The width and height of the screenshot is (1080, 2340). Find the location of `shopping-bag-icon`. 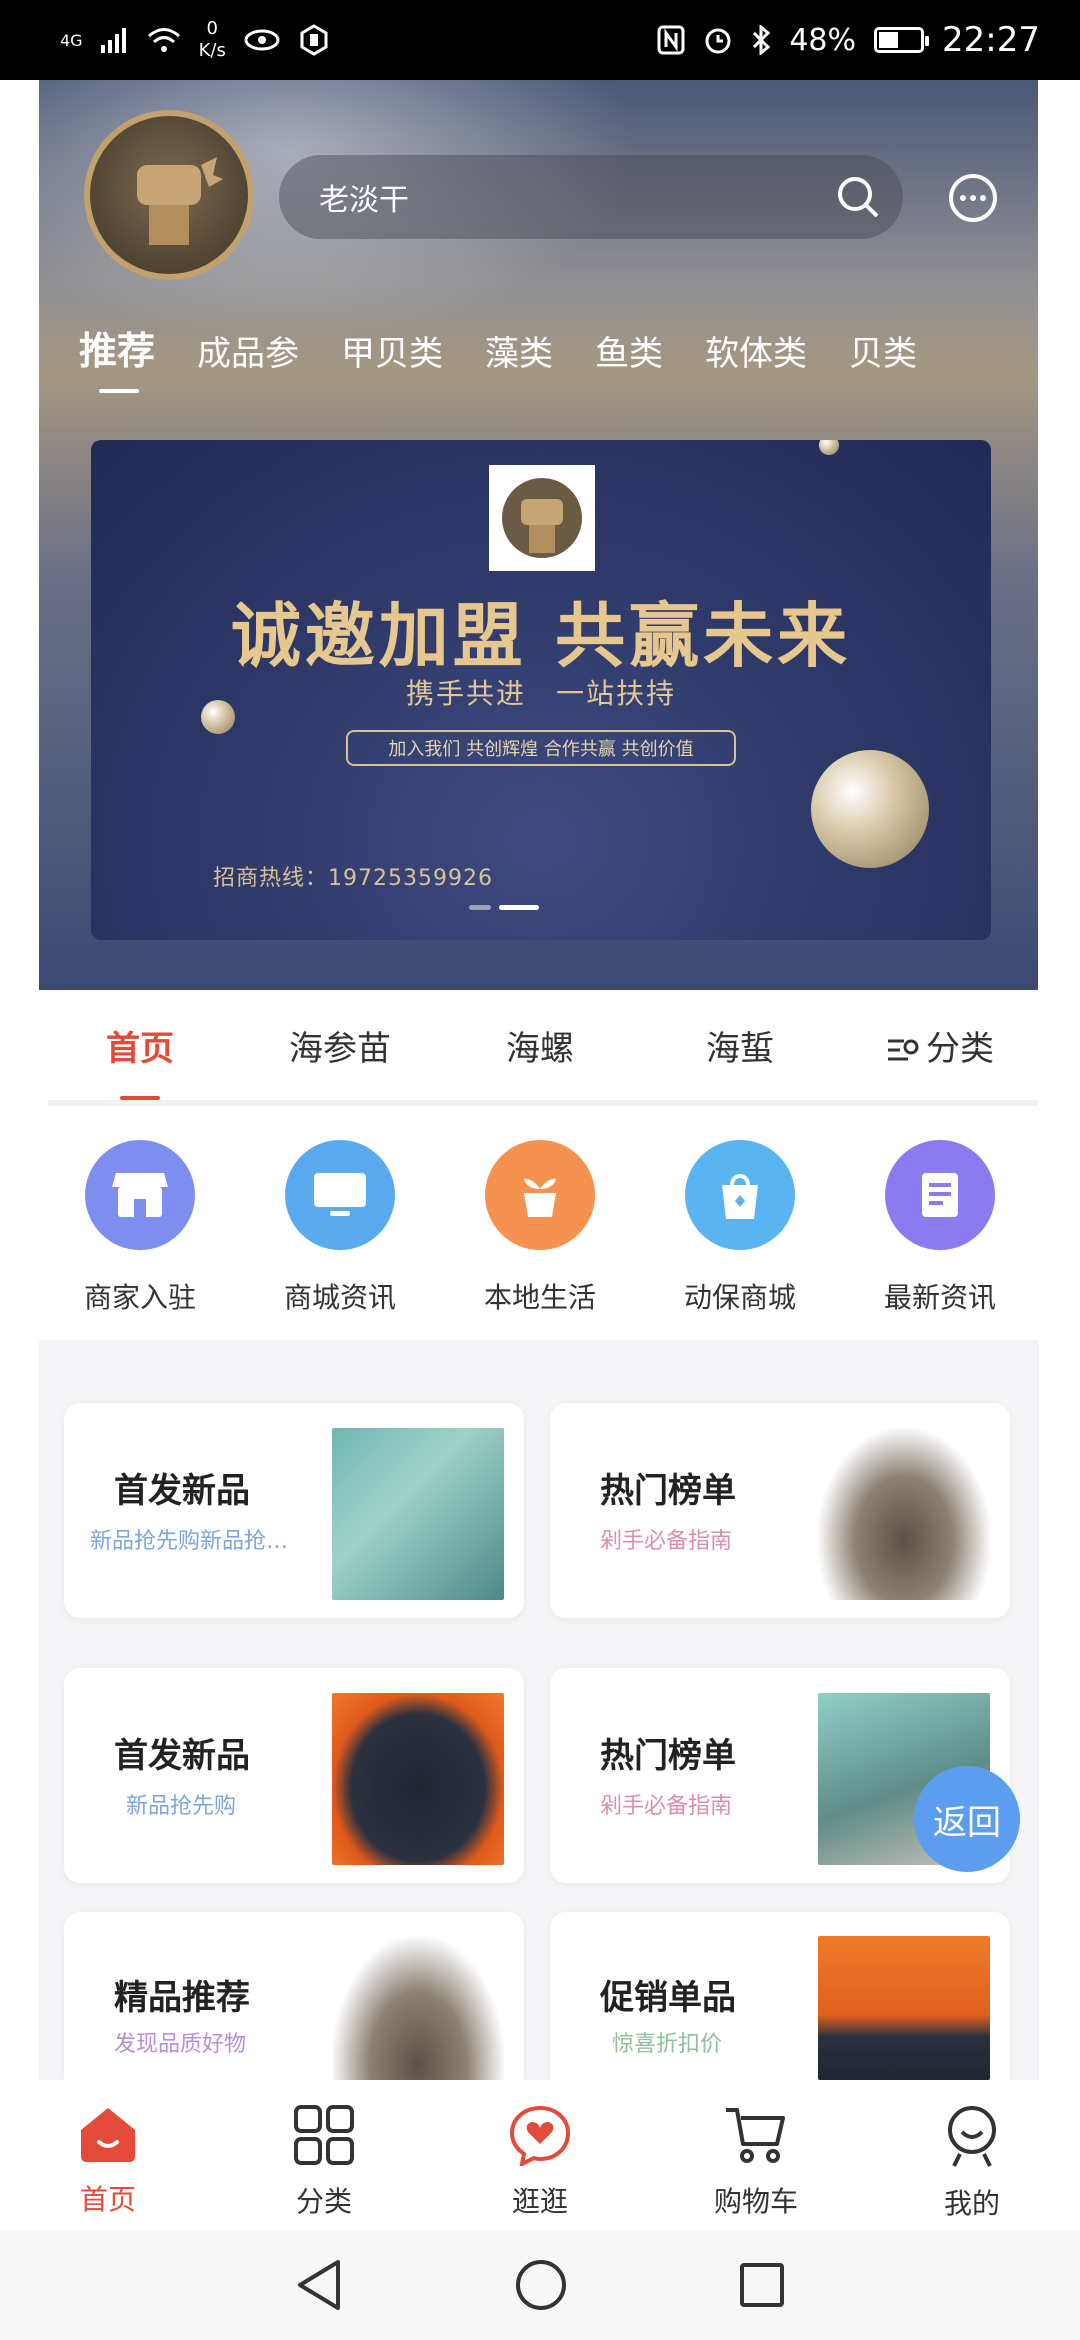

shopping-bag-icon is located at coordinates (740, 1195).